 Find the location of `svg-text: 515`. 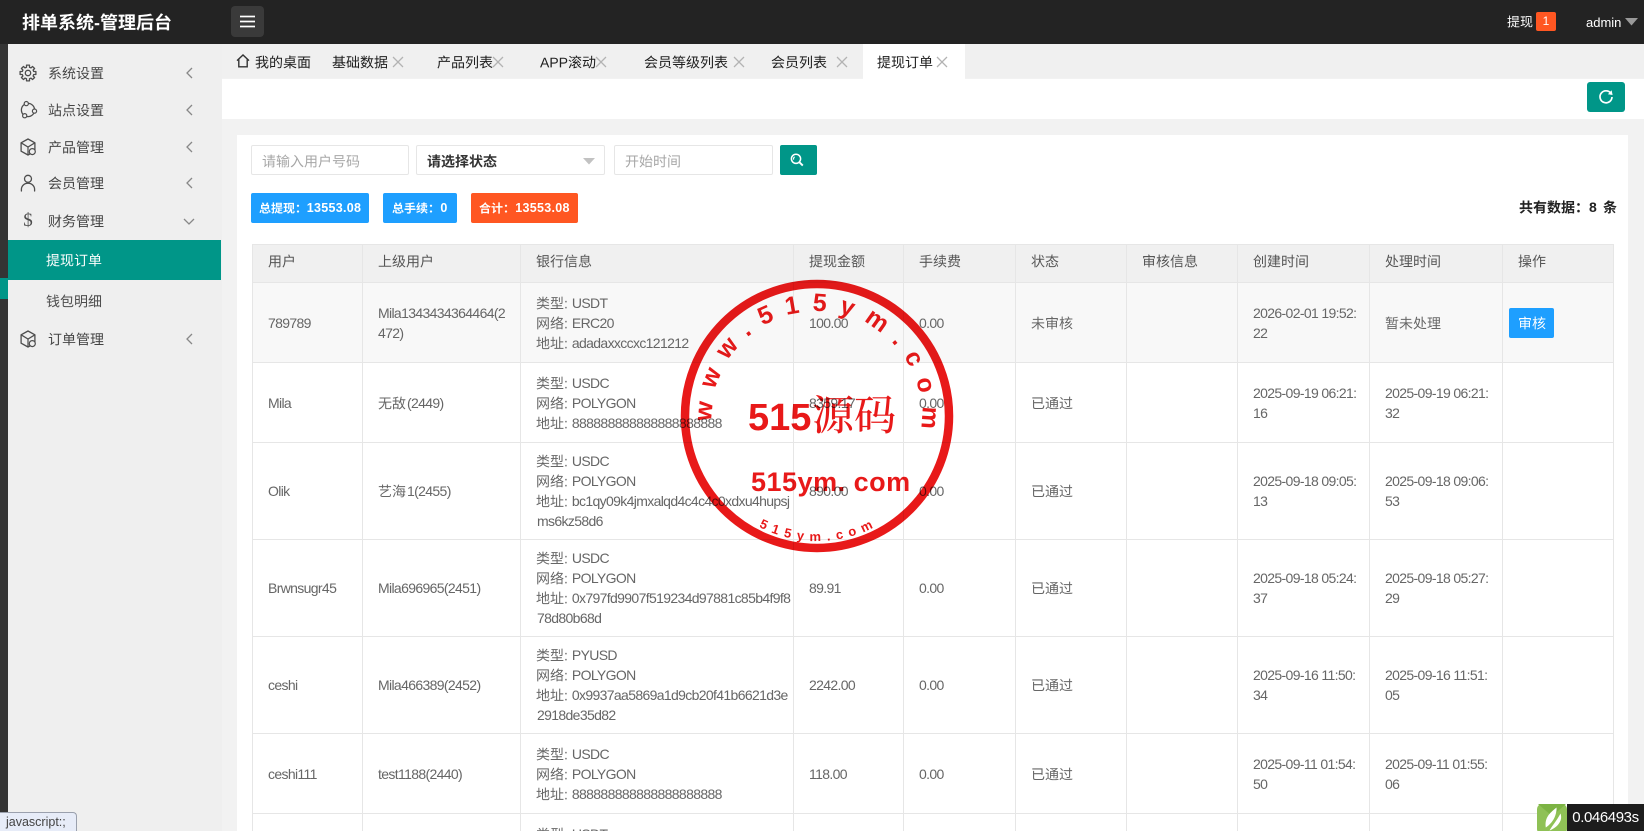

svg-text: 515 is located at coordinates (779, 418).